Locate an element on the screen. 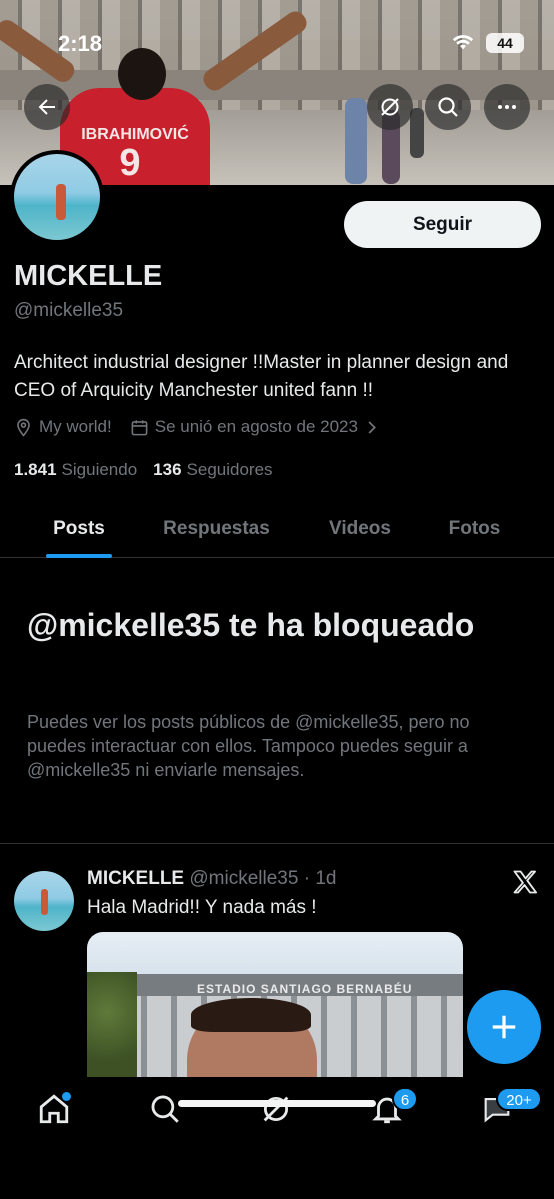  compose-post-button is located at coordinates (504, 1027).